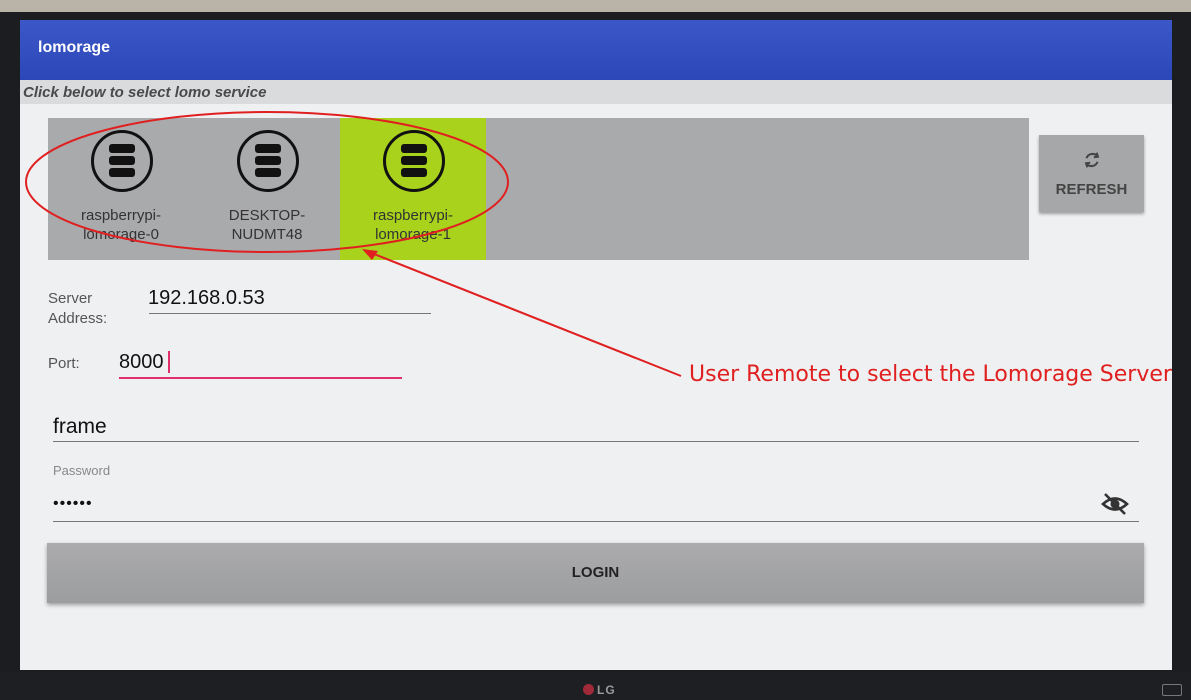 This screenshot has height=700, width=1191. What do you see at coordinates (596, 92) in the screenshot?
I see `section-hint: Click below to select lomo service` at bounding box center [596, 92].